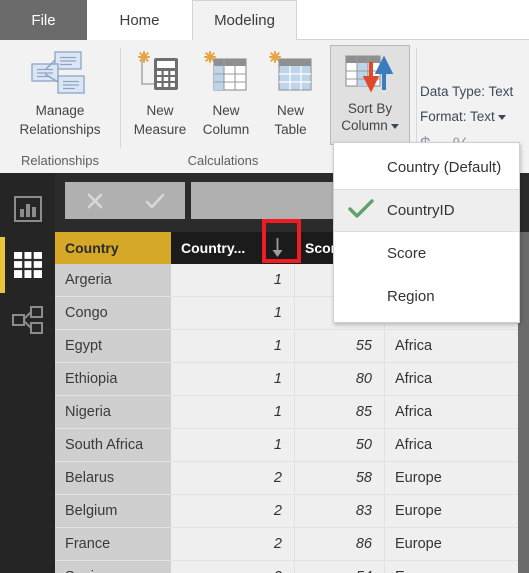 The image size is (529, 573). What do you see at coordinates (92, 248) in the screenshot?
I see `column-header-country-label: Country` at bounding box center [92, 248].